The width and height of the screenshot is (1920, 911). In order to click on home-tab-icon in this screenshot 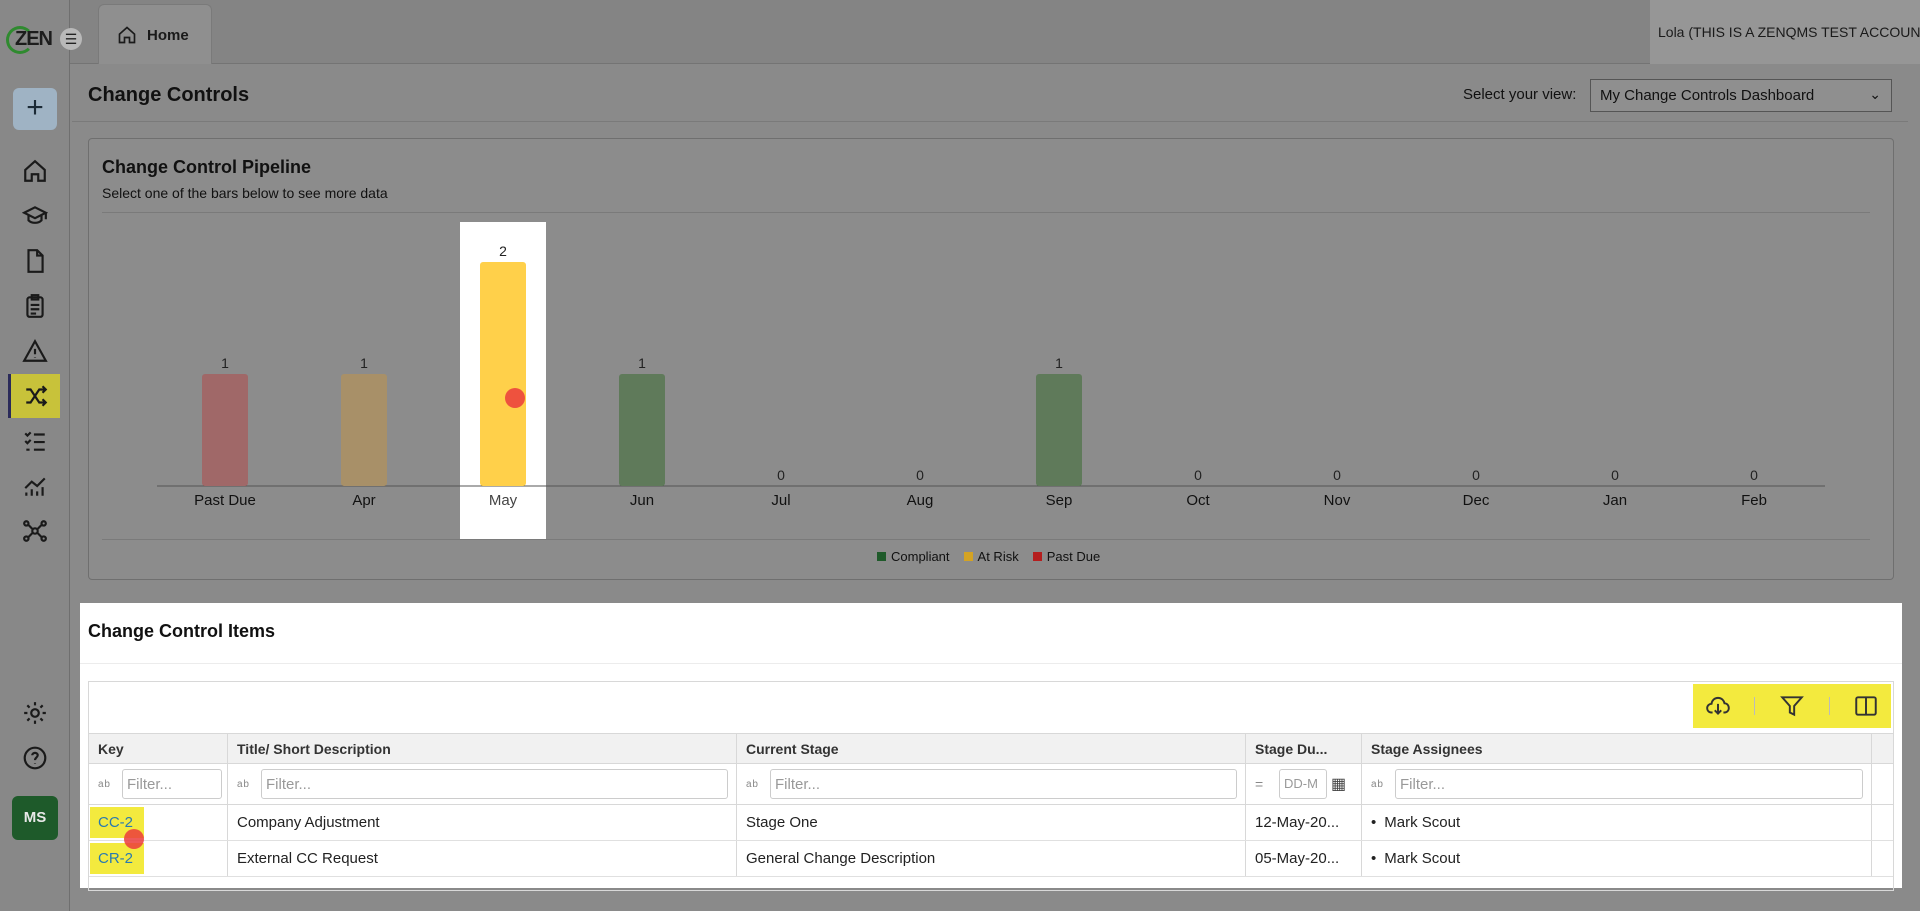, I will do `click(127, 35)`.